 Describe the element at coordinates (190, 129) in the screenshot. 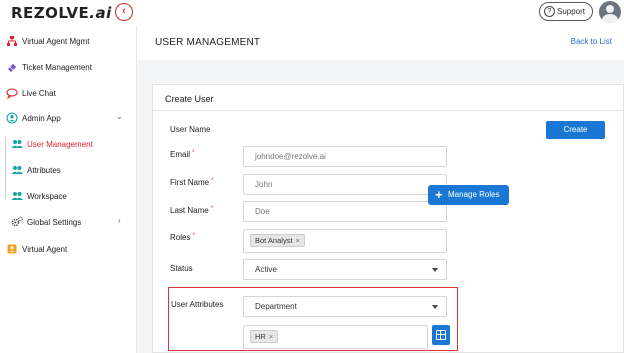

I see `user-name-label: User Name` at that location.